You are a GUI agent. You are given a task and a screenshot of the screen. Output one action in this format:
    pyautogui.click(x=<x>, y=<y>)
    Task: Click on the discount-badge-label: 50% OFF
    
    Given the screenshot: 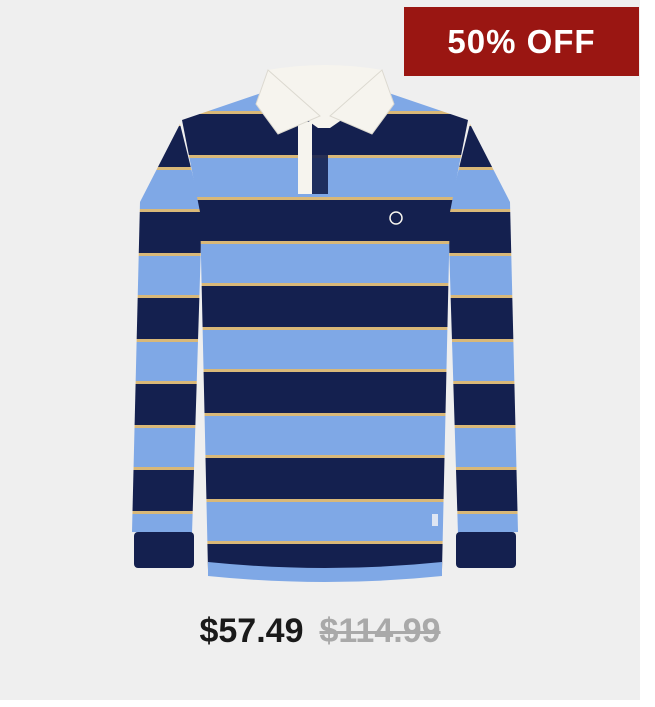 What is the action you would take?
    pyautogui.click(x=521, y=41)
    